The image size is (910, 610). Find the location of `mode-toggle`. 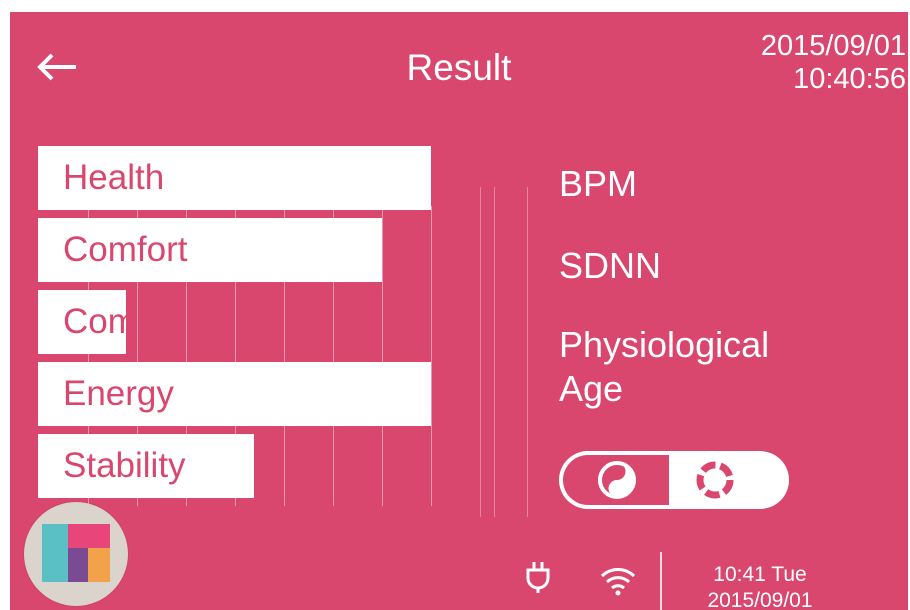

mode-toggle is located at coordinates (674, 480).